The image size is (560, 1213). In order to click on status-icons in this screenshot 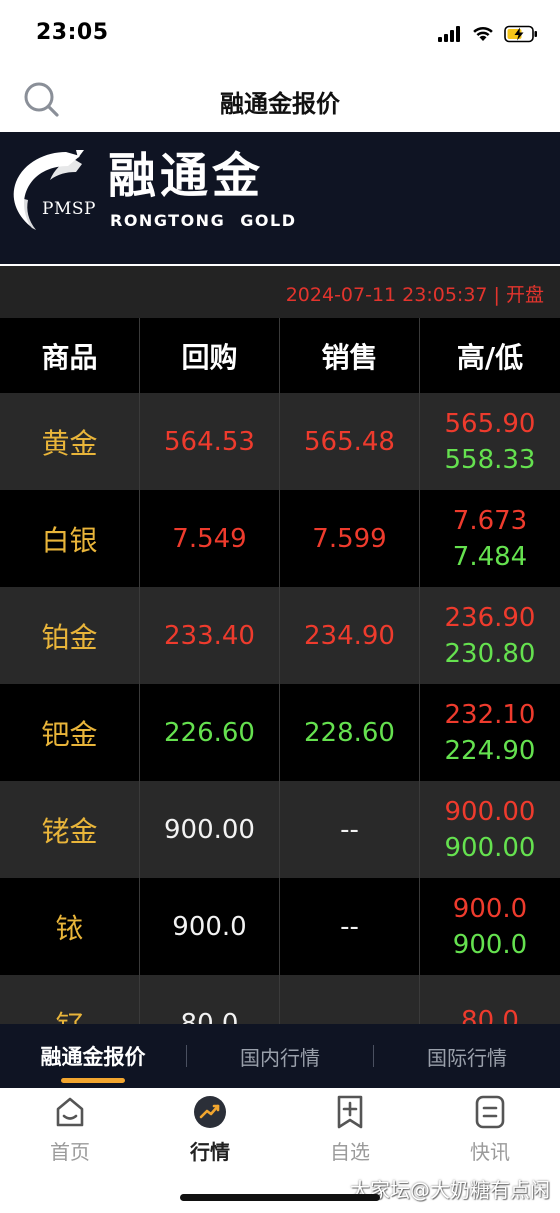, I will do `click(488, 34)`.